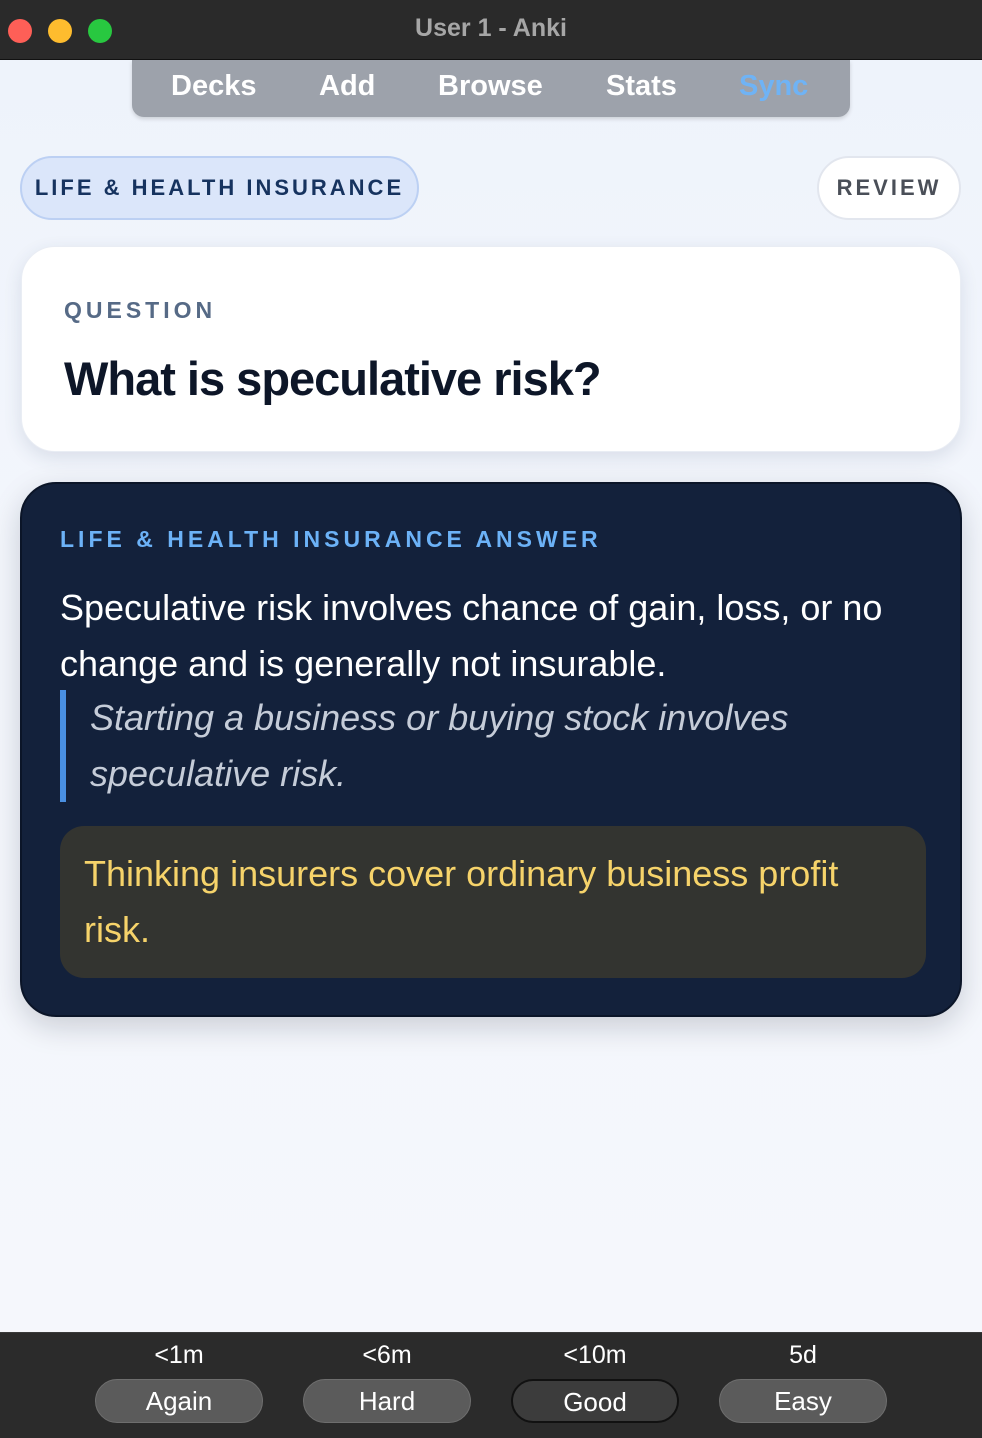 This screenshot has width=982, height=1438. I want to click on top-menu: Decks Add Browse Stats Sync, so click(491, 88).